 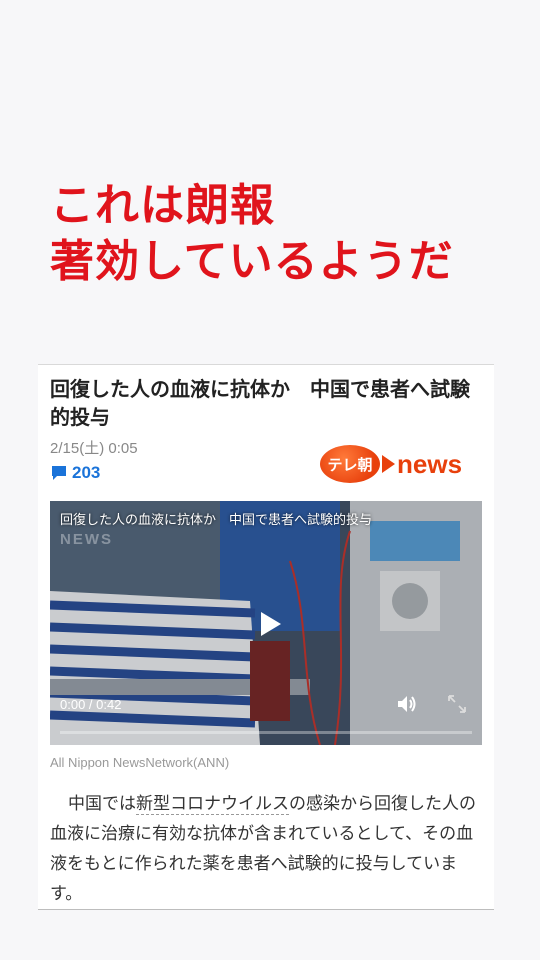 I want to click on play-icon, so click(x=269, y=624).